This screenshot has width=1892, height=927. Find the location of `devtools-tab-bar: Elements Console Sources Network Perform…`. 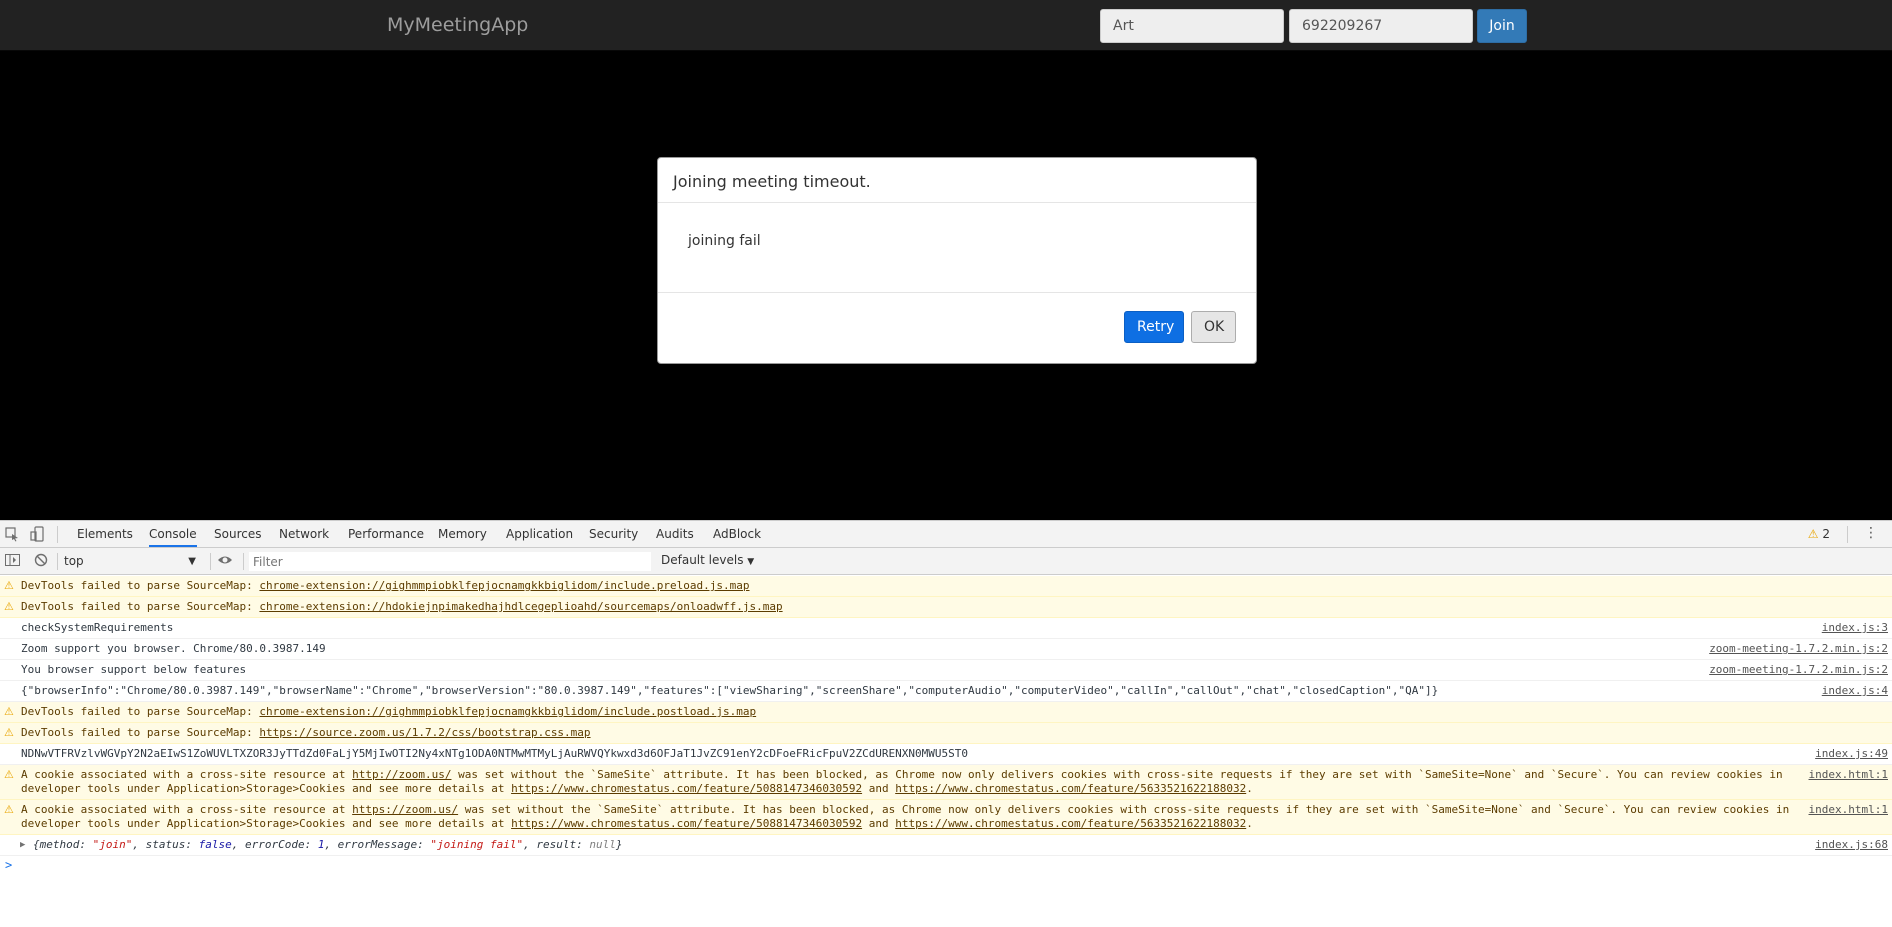

devtools-tab-bar: Elements Console Sources Network Perform… is located at coordinates (946, 534).